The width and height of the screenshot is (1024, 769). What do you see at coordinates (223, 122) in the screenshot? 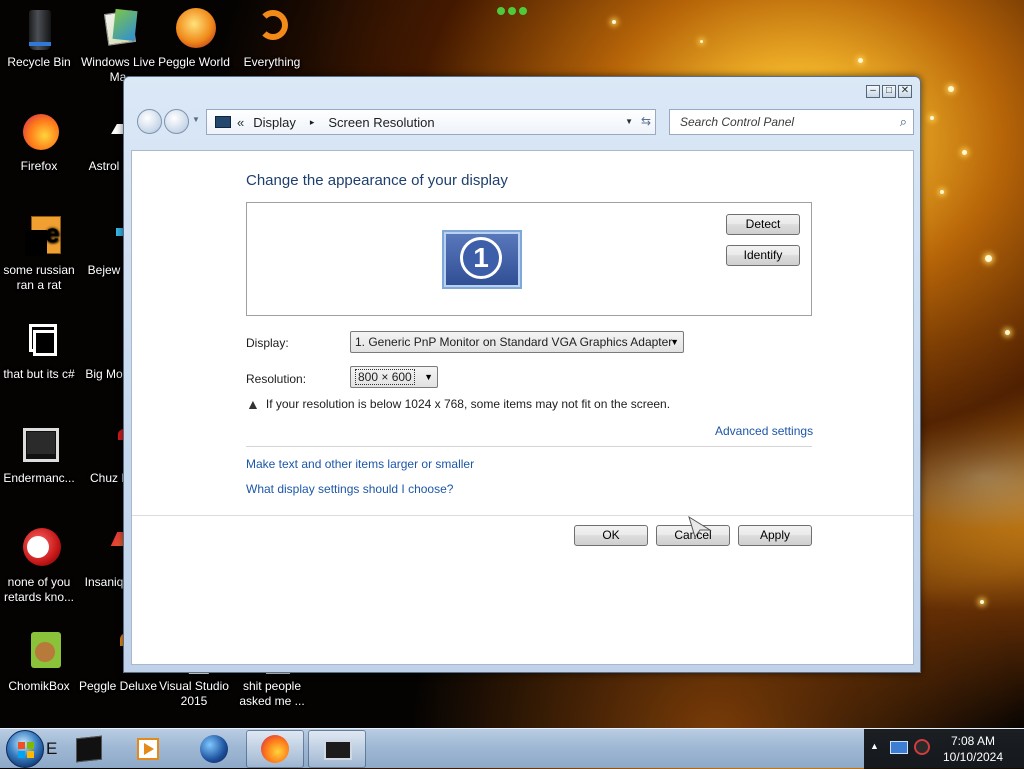
I see `control-panel-icon` at bounding box center [223, 122].